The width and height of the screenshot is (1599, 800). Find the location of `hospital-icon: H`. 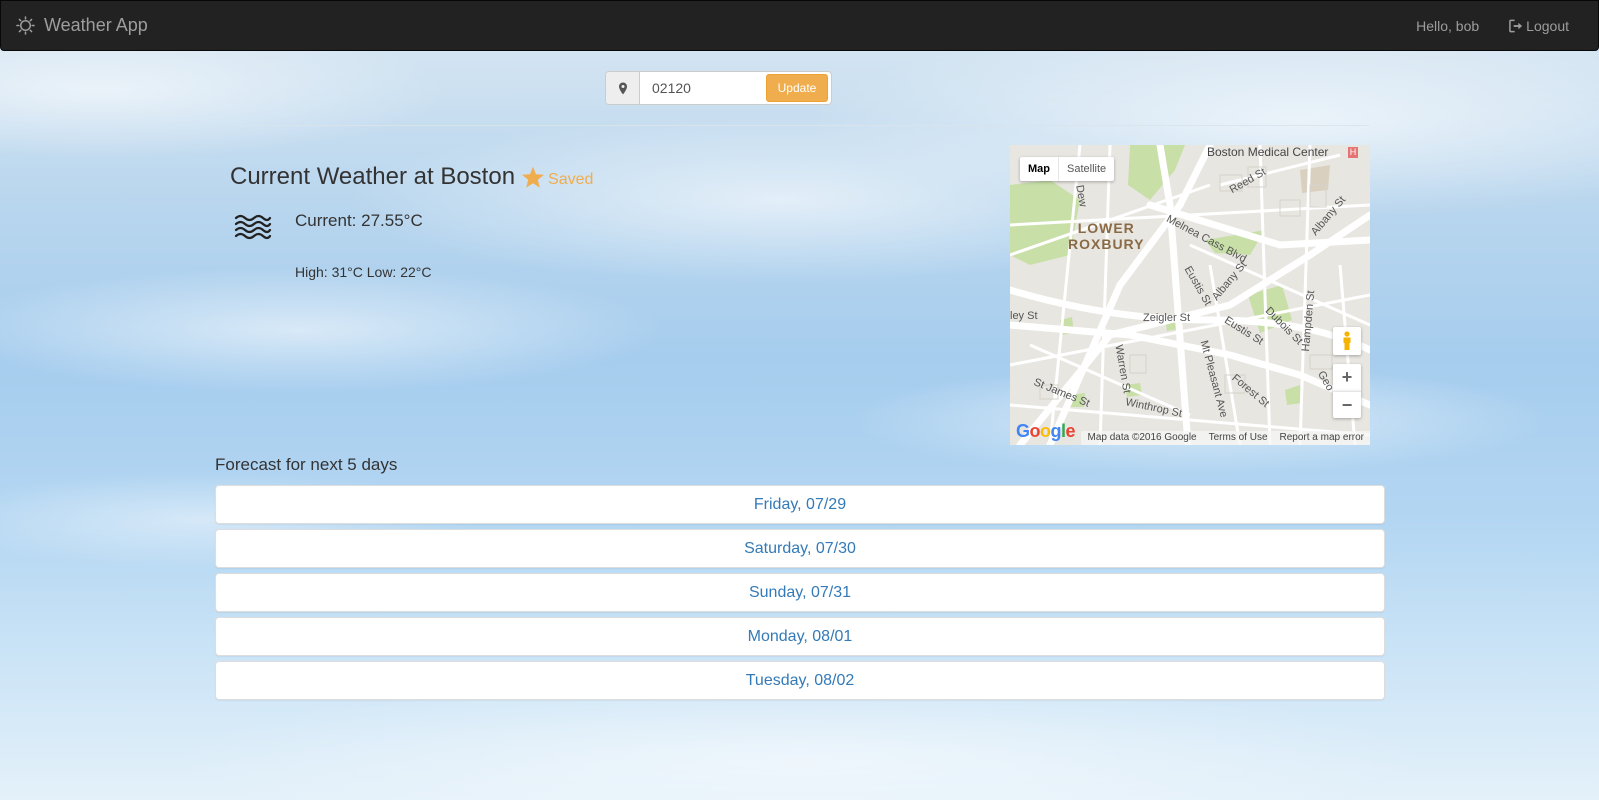

hospital-icon: H is located at coordinates (1353, 152).